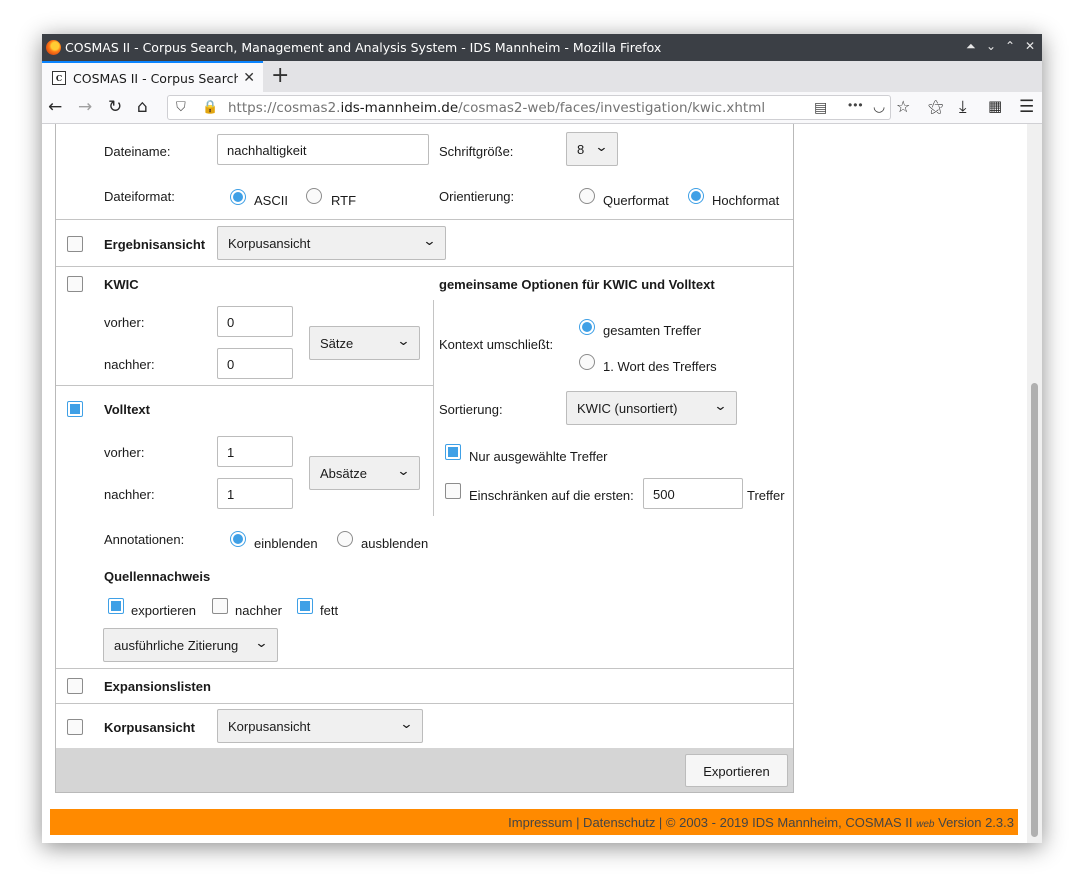 This screenshot has height=893, width=1084. Describe the element at coordinates (766, 495) in the screenshot. I see `treffer-label: Treffer` at that location.